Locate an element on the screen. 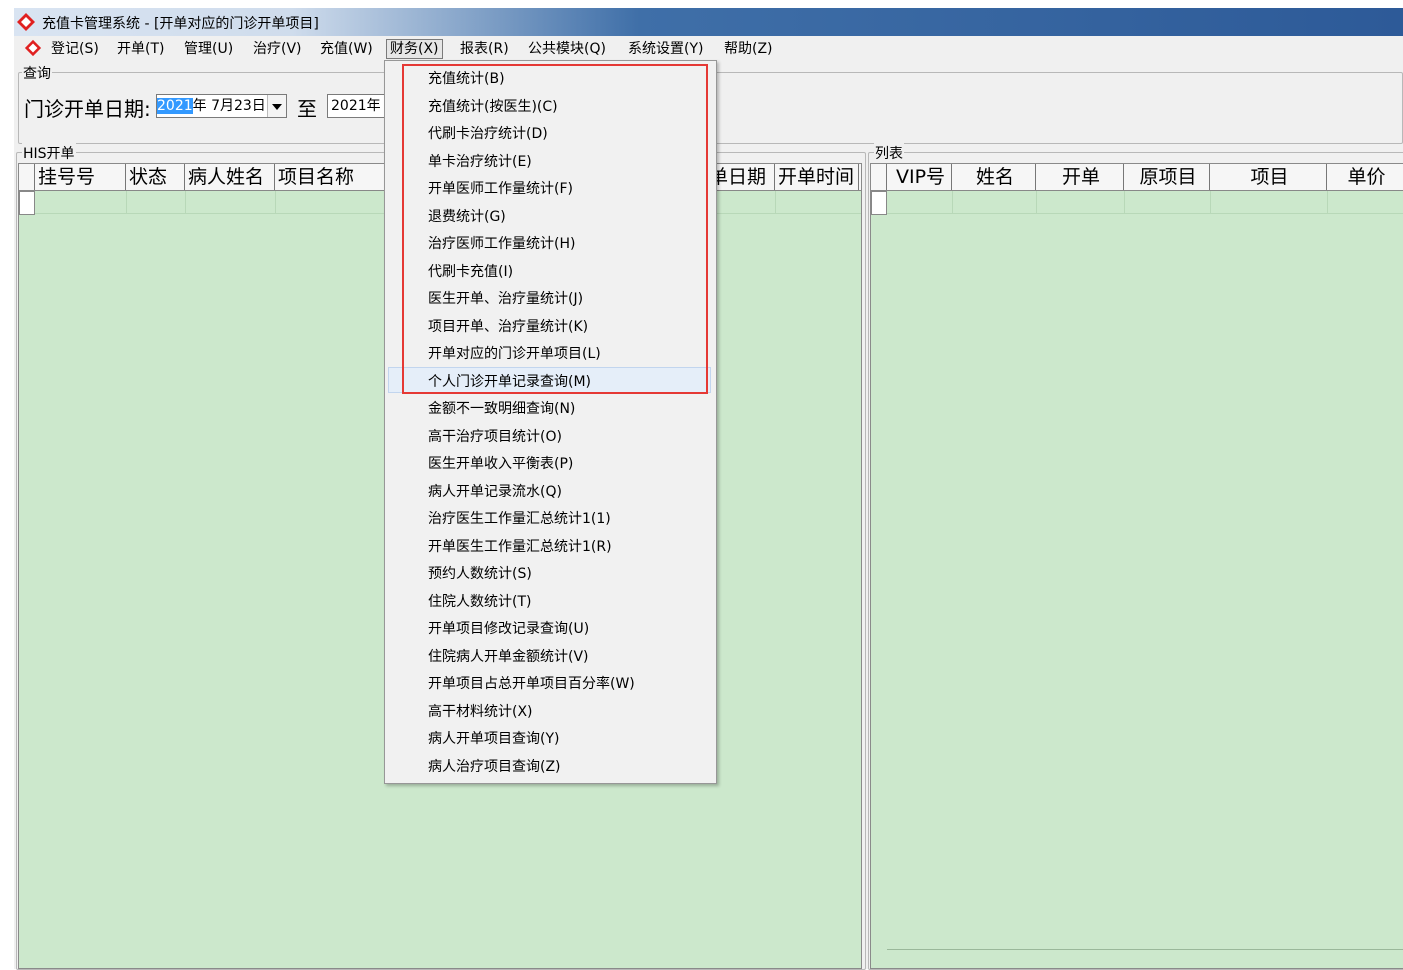 This screenshot has height=970, width=1403. menu-reports: 报表(R) is located at coordinates (484, 49).